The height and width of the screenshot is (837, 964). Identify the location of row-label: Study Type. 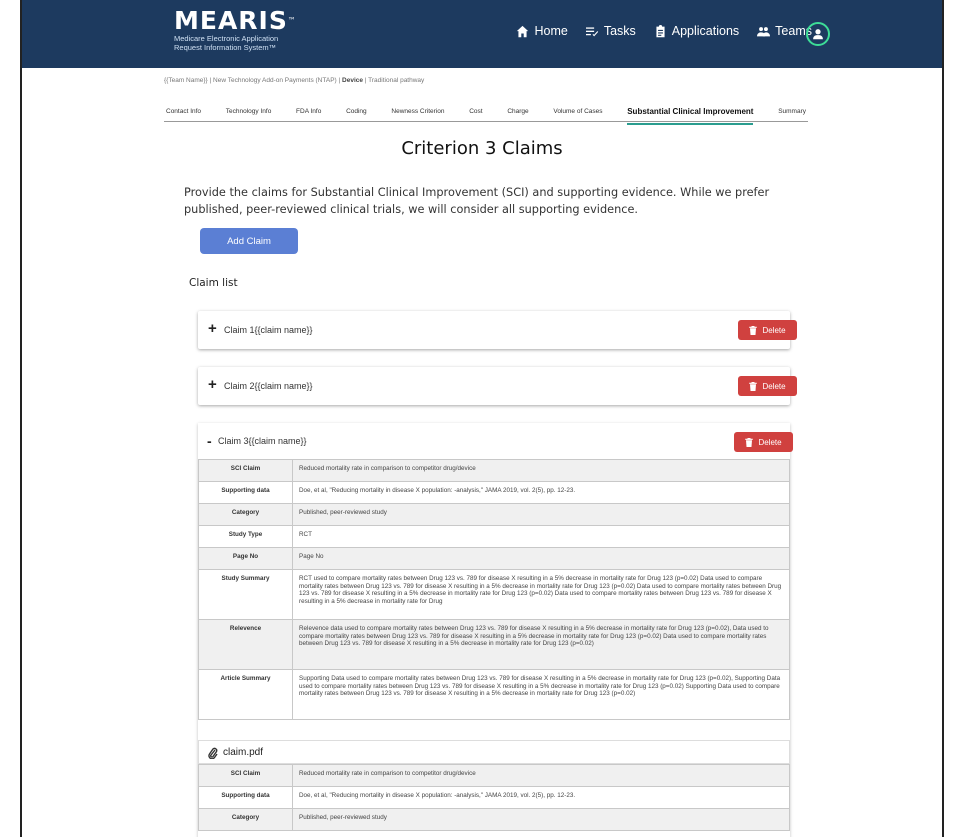
(245, 536).